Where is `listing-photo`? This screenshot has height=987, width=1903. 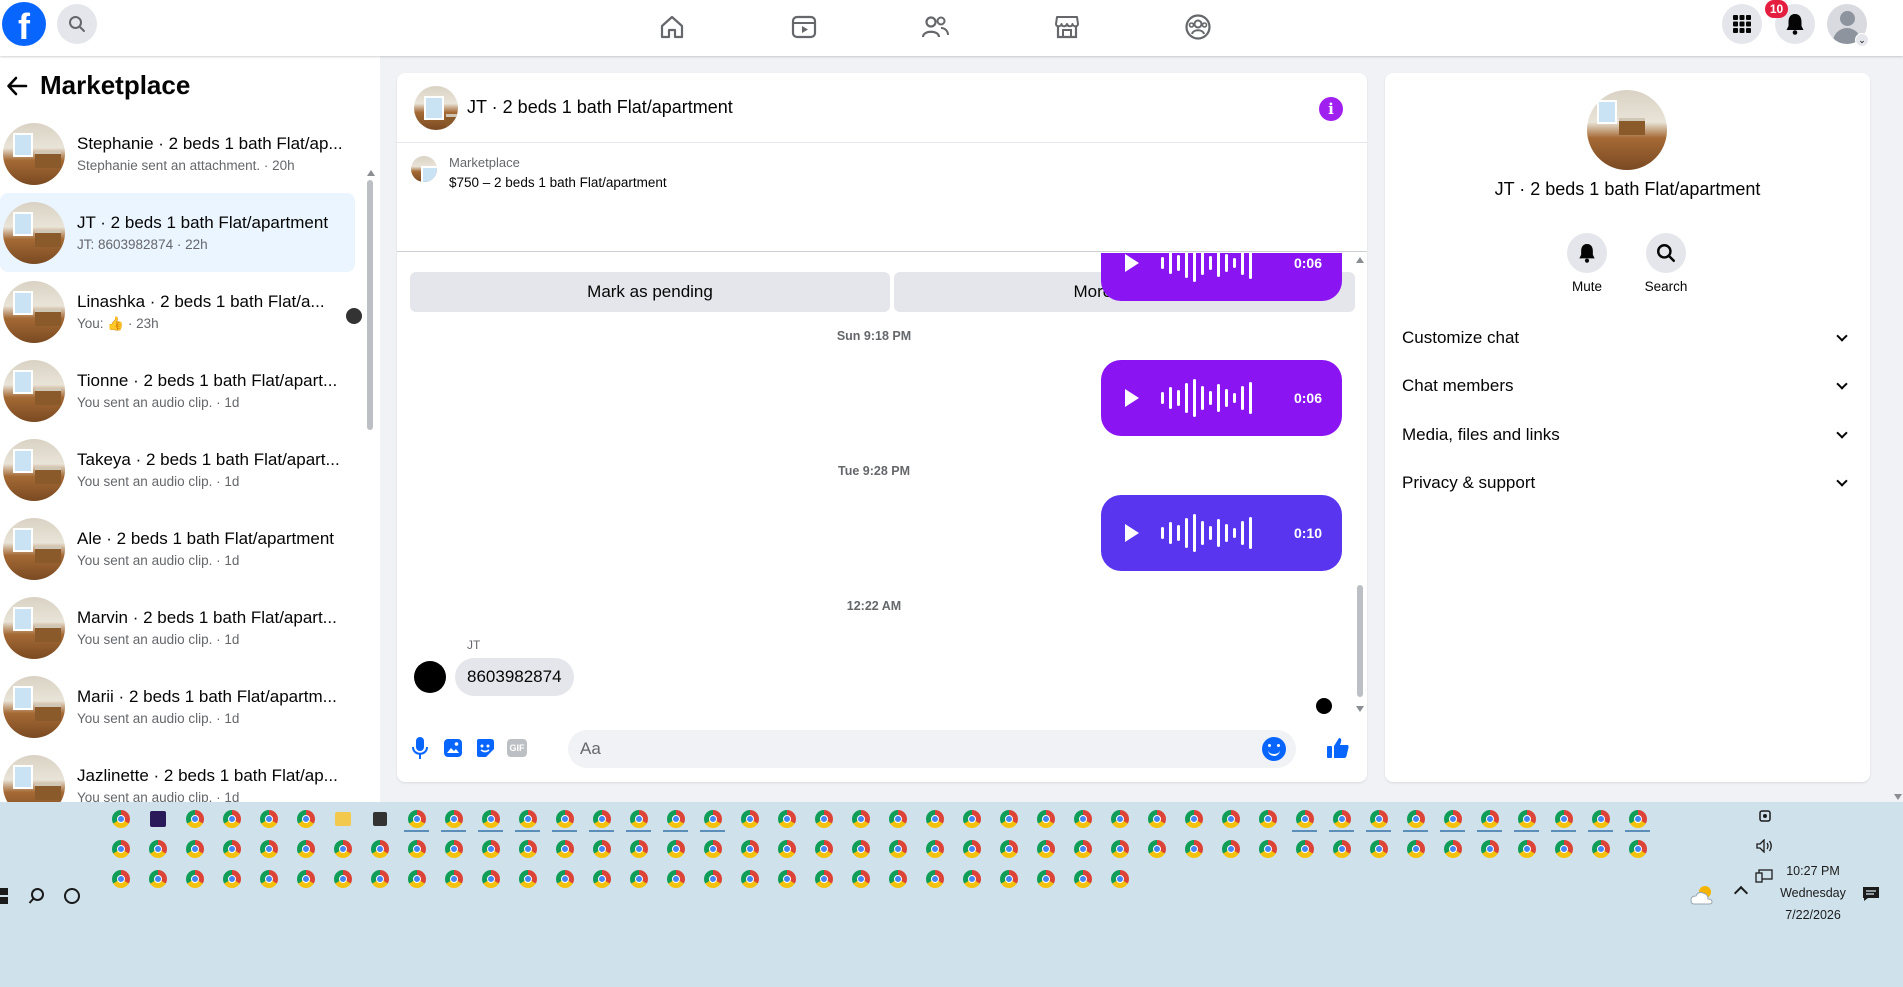
listing-photo is located at coordinates (436, 108).